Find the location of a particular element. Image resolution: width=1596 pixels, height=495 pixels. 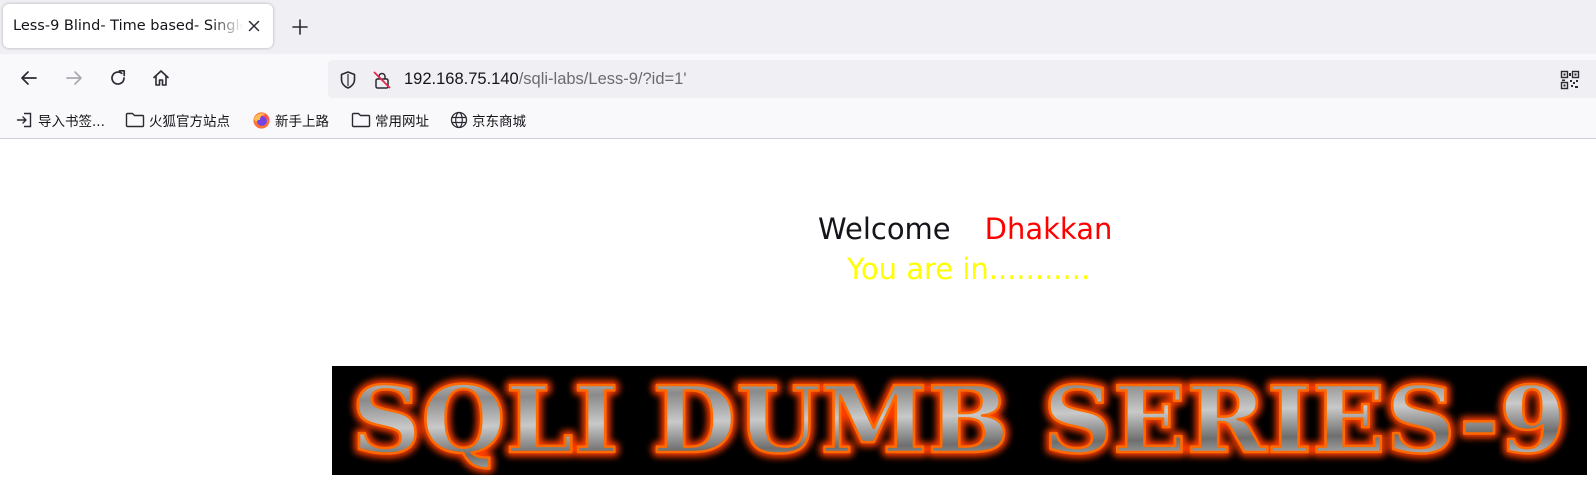

url-text: 192.168.75.140/sqli-labs/Less-9/?id=1' is located at coordinates (545, 79).